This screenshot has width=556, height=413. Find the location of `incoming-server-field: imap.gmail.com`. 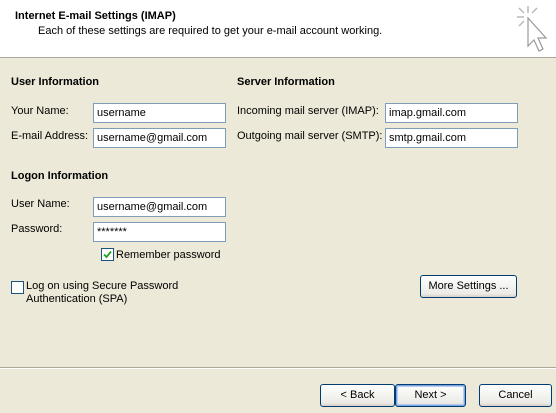

incoming-server-field: imap.gmail.com is located at coordinates (451, 113).